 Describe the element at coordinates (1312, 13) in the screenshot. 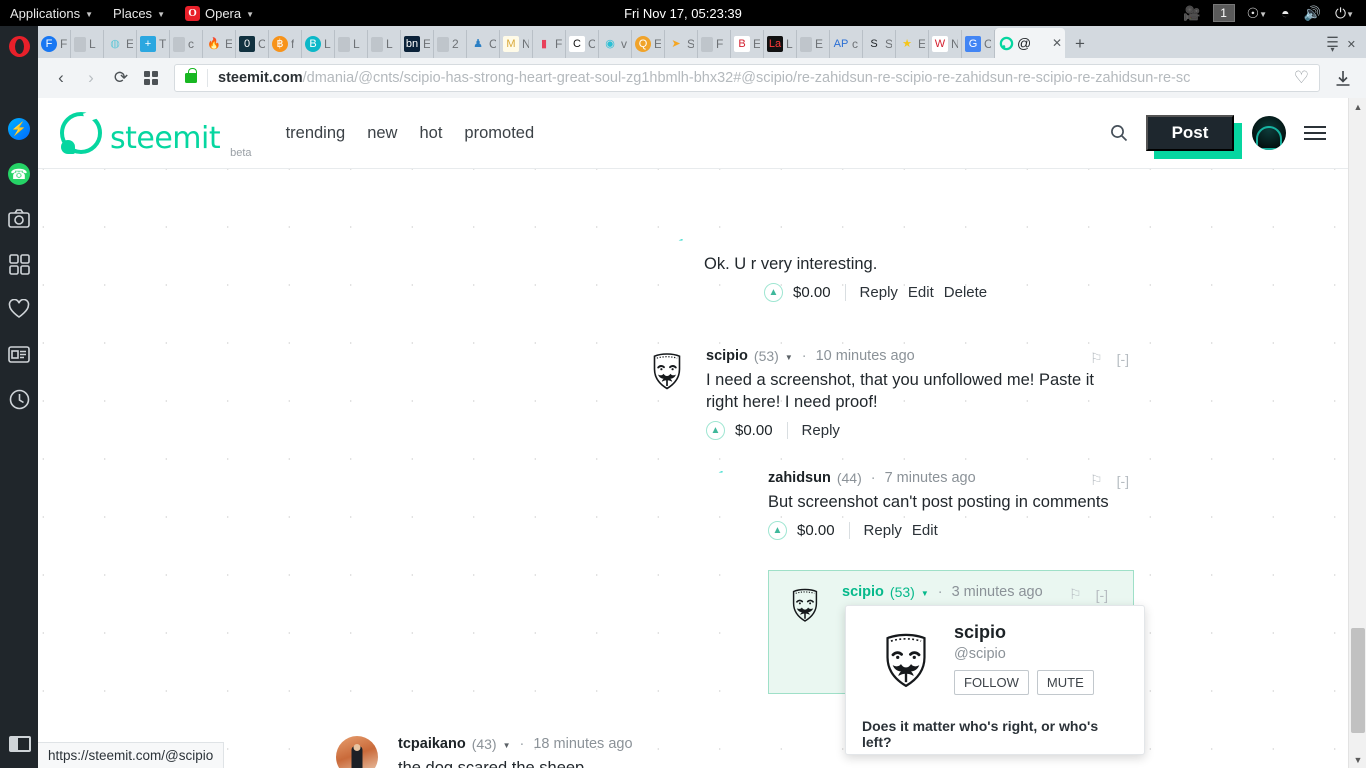

I see `volume-icon: 🔊` at that location.